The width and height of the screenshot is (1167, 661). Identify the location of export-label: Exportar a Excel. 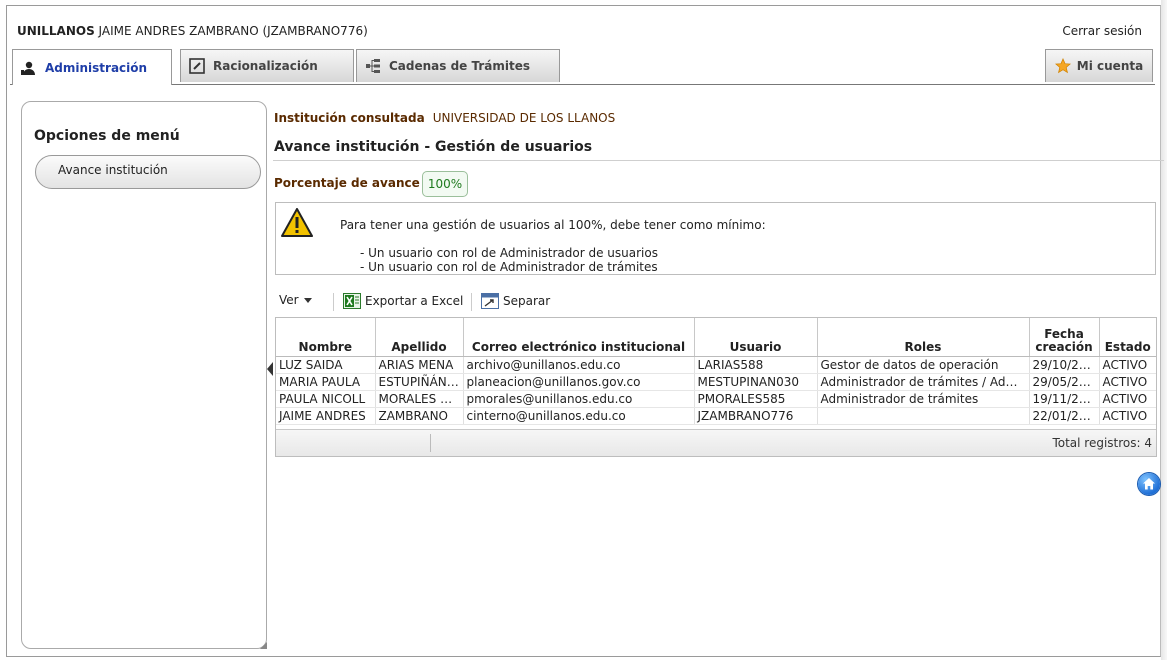
(414, 301).